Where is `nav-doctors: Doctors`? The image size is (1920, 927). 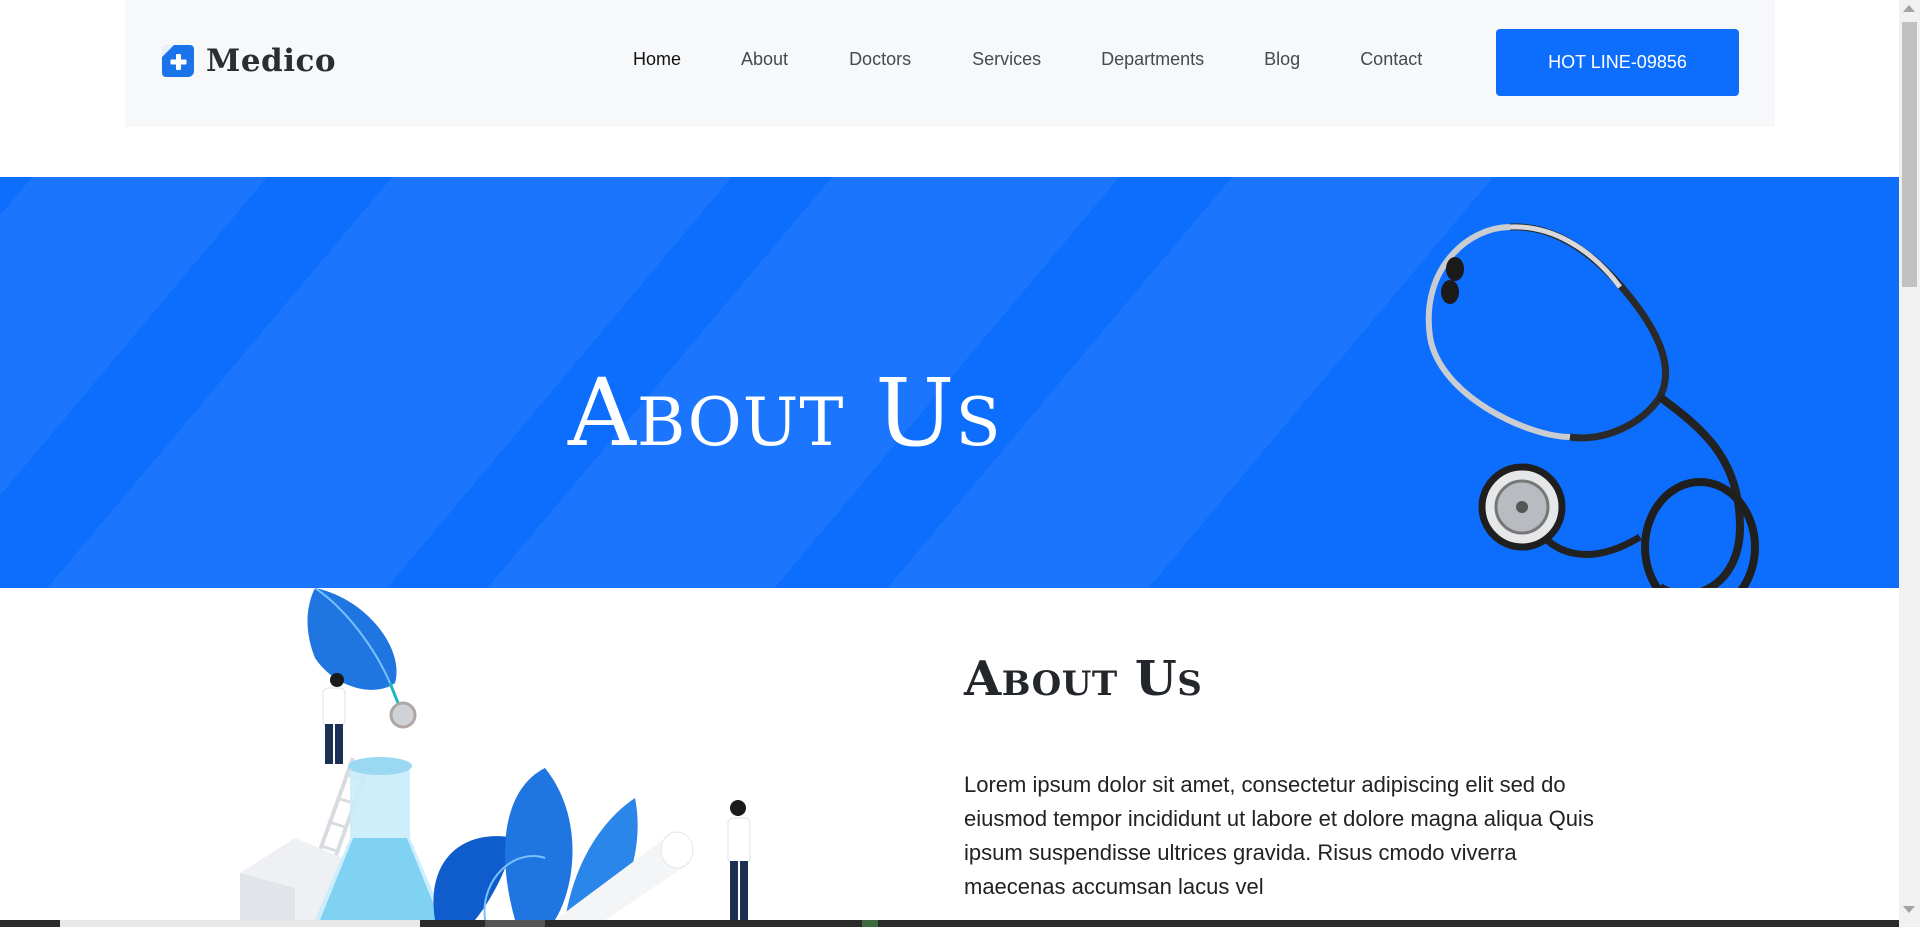 nav-doctors: Doctors is located at coordinates (880, 59).